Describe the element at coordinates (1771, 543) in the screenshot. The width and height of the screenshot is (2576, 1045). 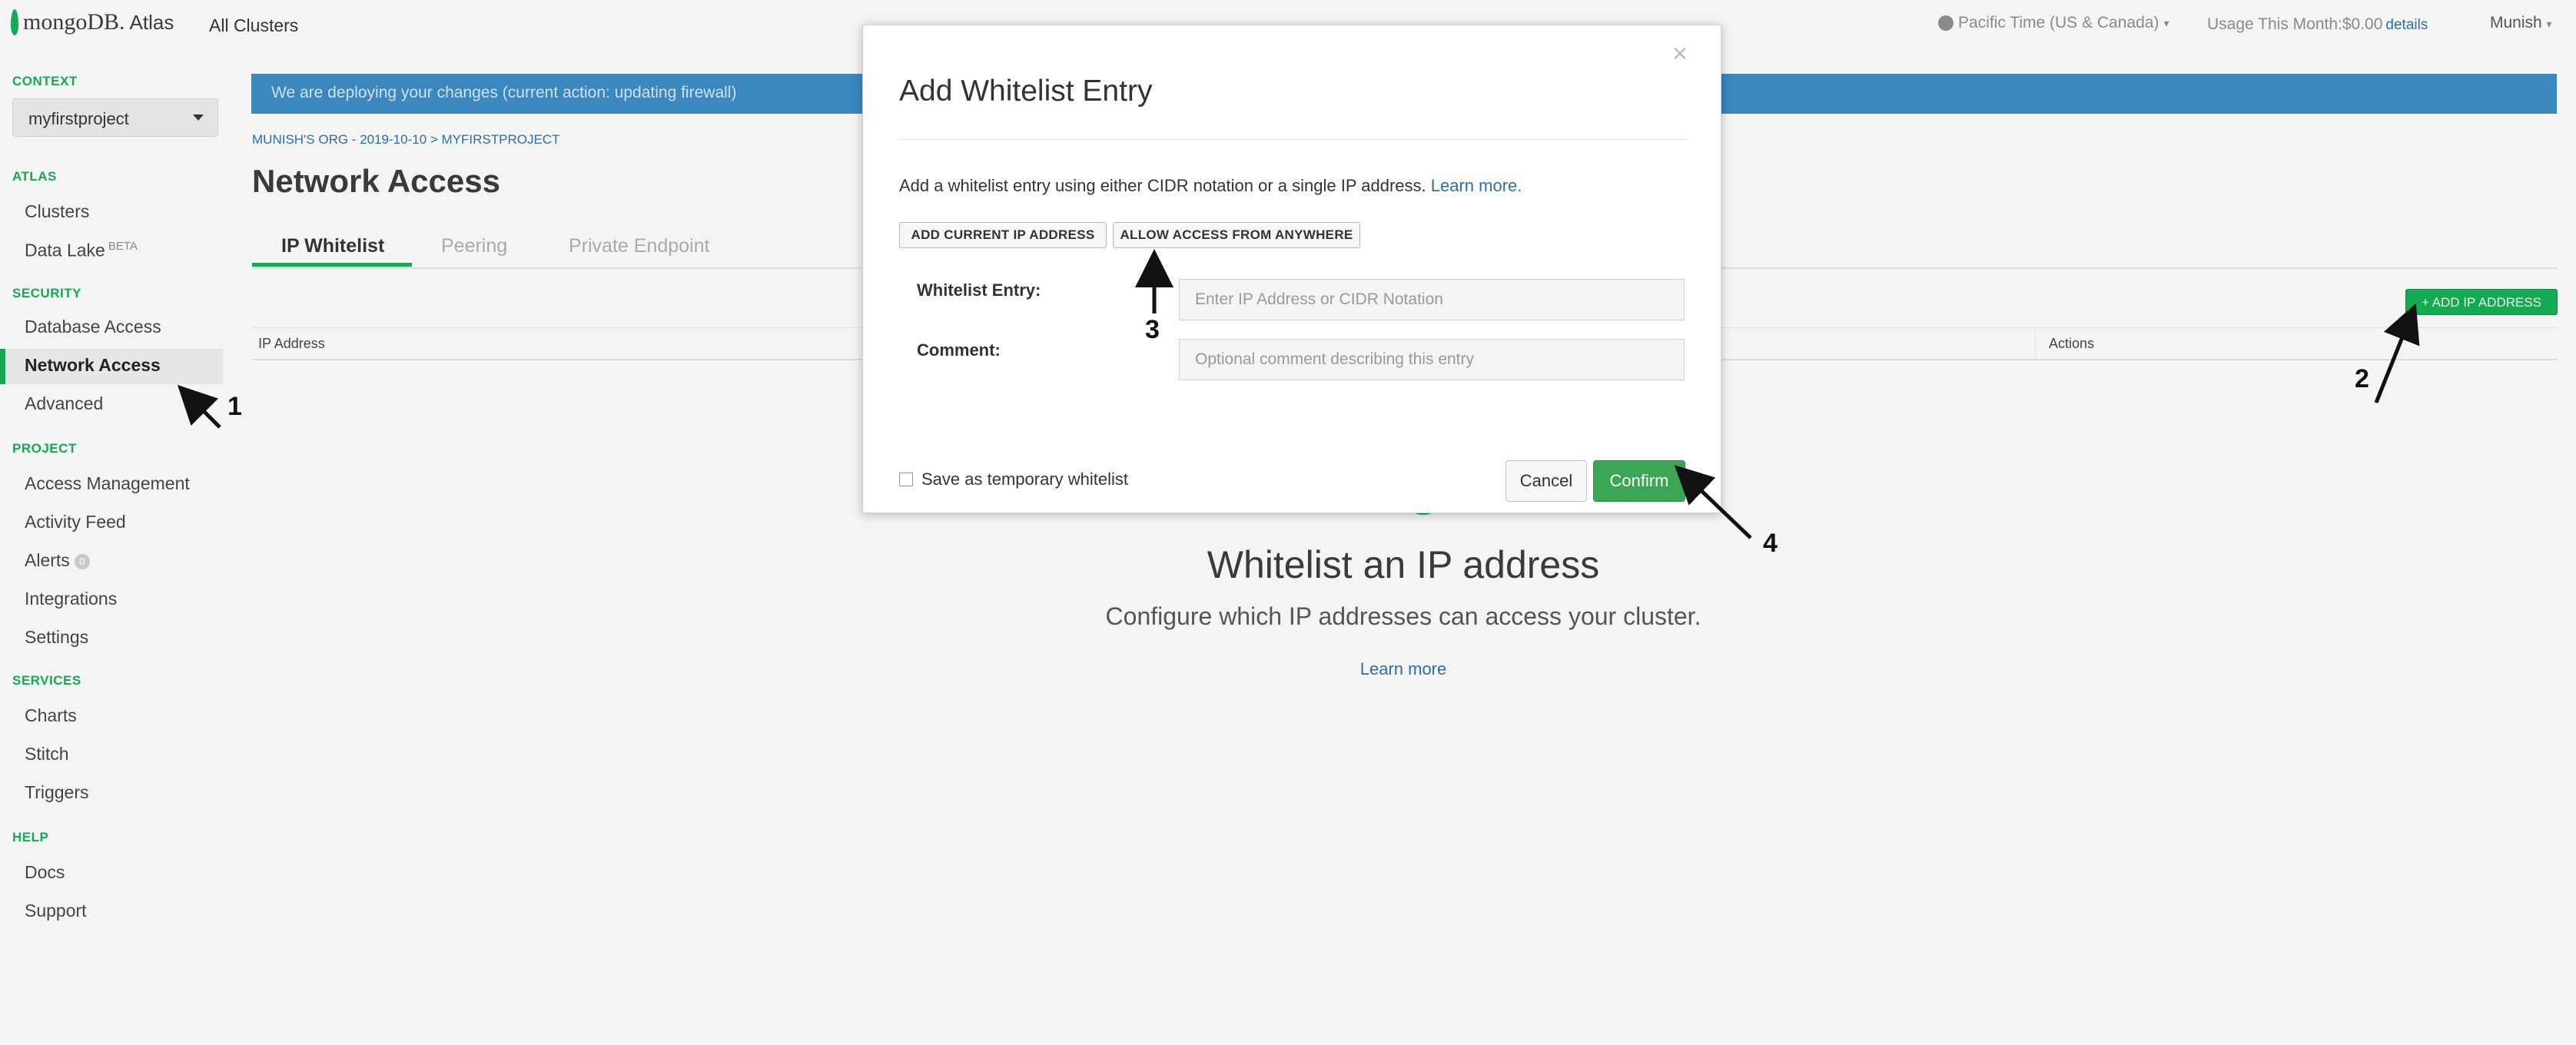
I see `annotation-number-4: 4` at that location.